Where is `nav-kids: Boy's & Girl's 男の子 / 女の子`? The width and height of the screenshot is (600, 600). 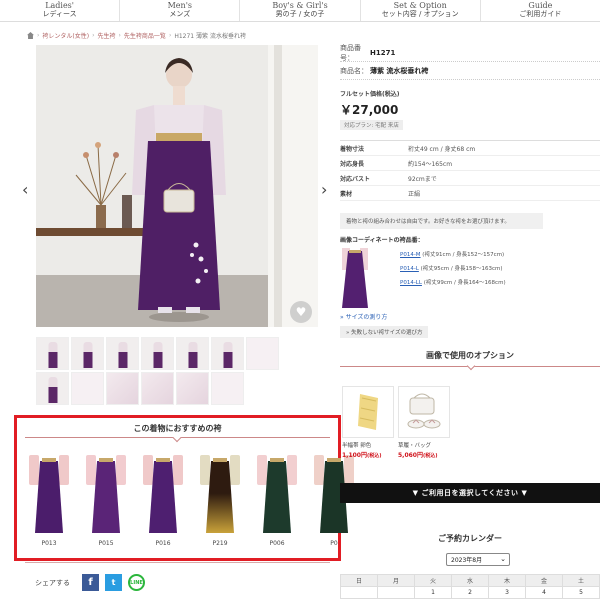 nav-kids: Boy's & Girl's 男の子 / 女の子 is located at coordinates (300, 10).